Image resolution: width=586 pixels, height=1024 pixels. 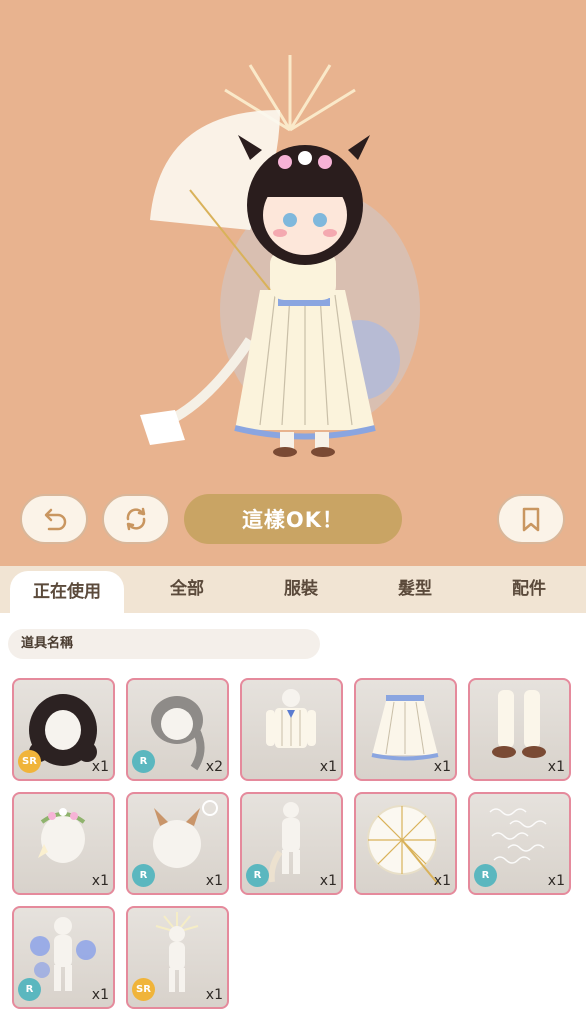 I want to click on tab-hairstyle: 髮型, so click(x=415, y=589).